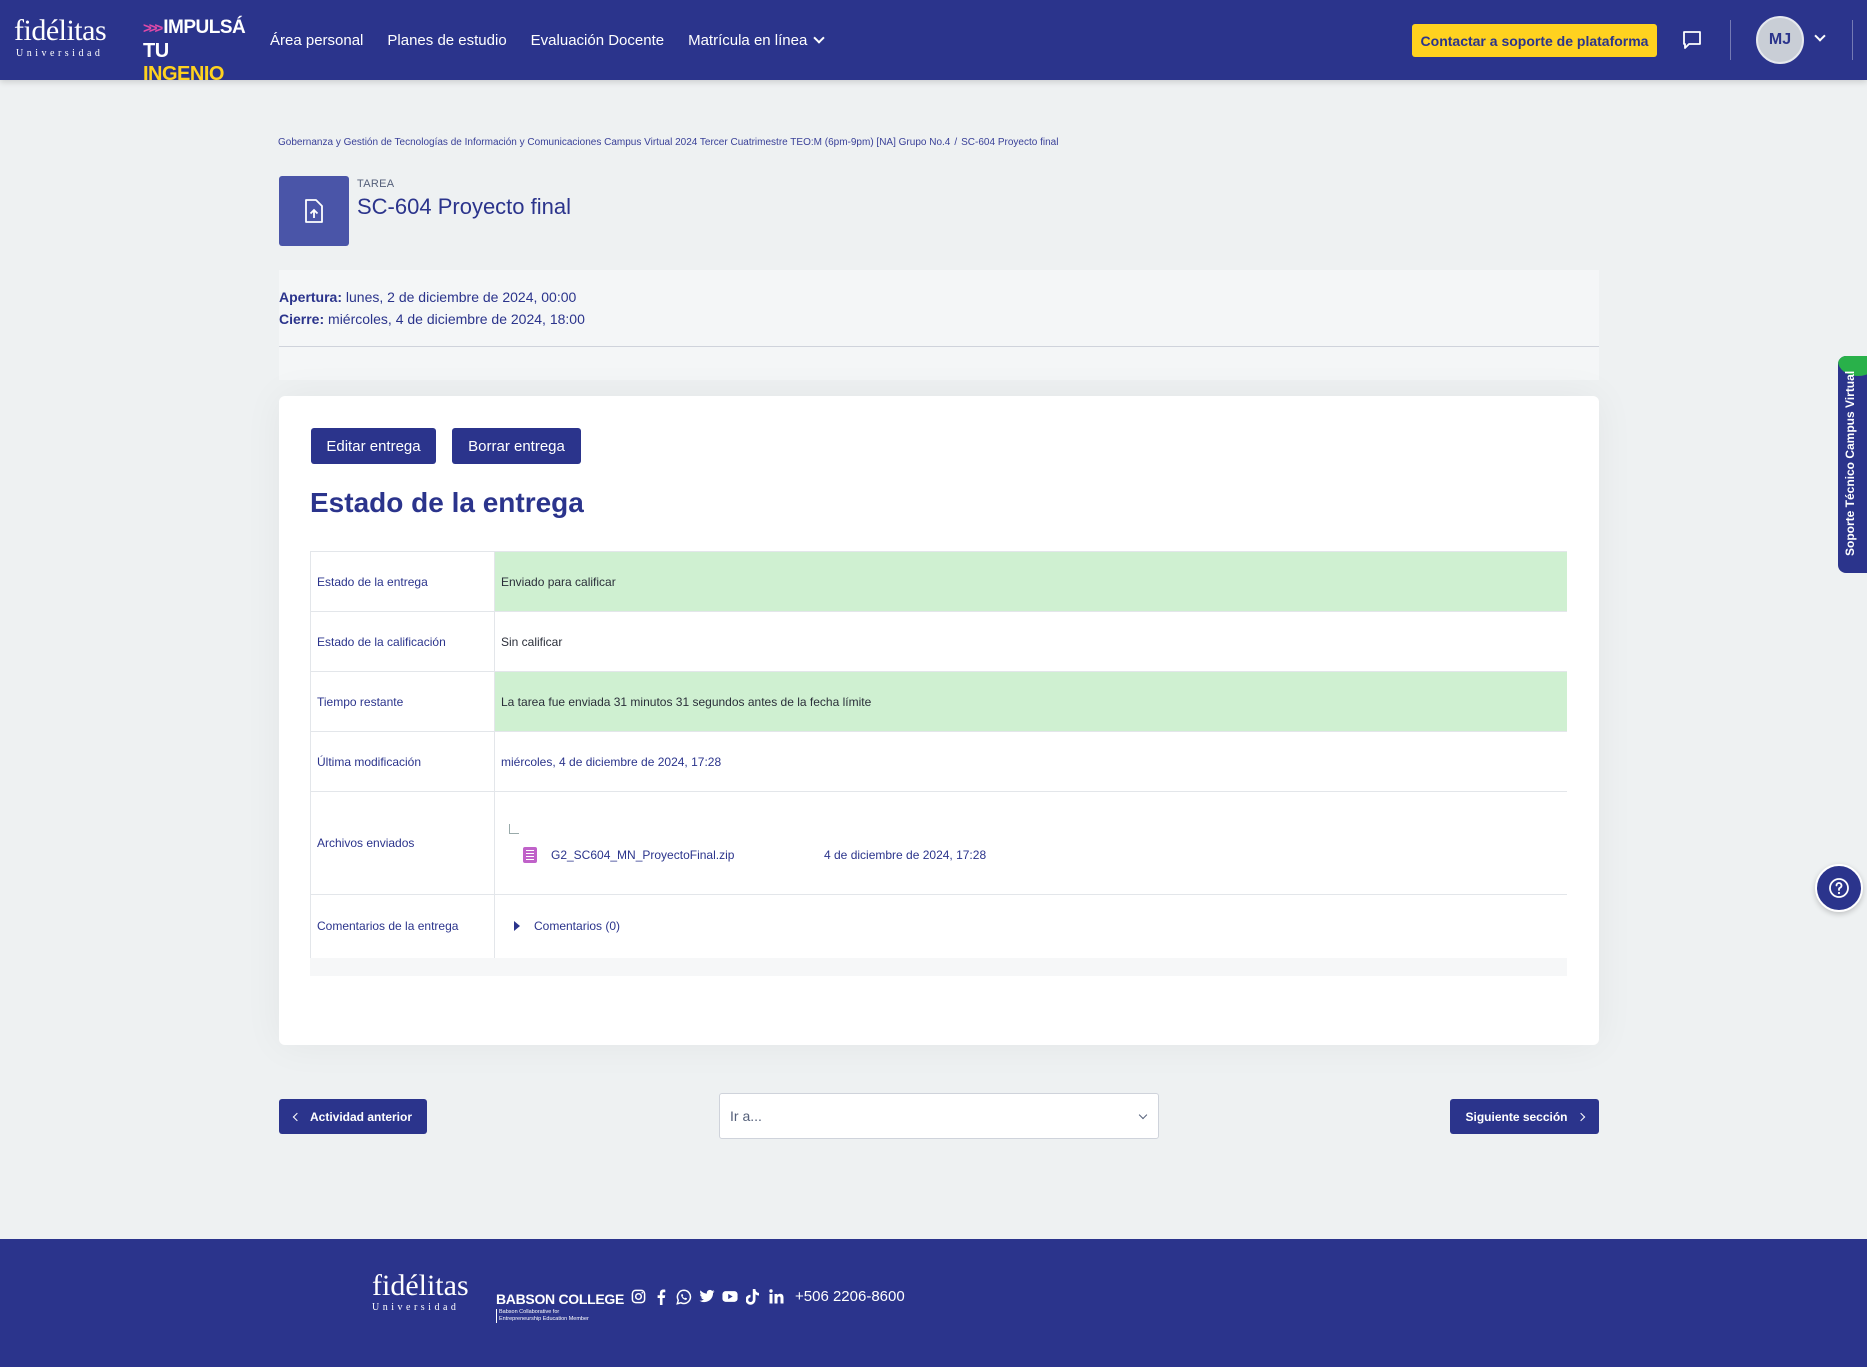 The image size is (1867, 1367). What do you see at coordinates (311, 297) in the screenshot?
I see `open-date-label: Apertura:` at bounding box center [311, 297].